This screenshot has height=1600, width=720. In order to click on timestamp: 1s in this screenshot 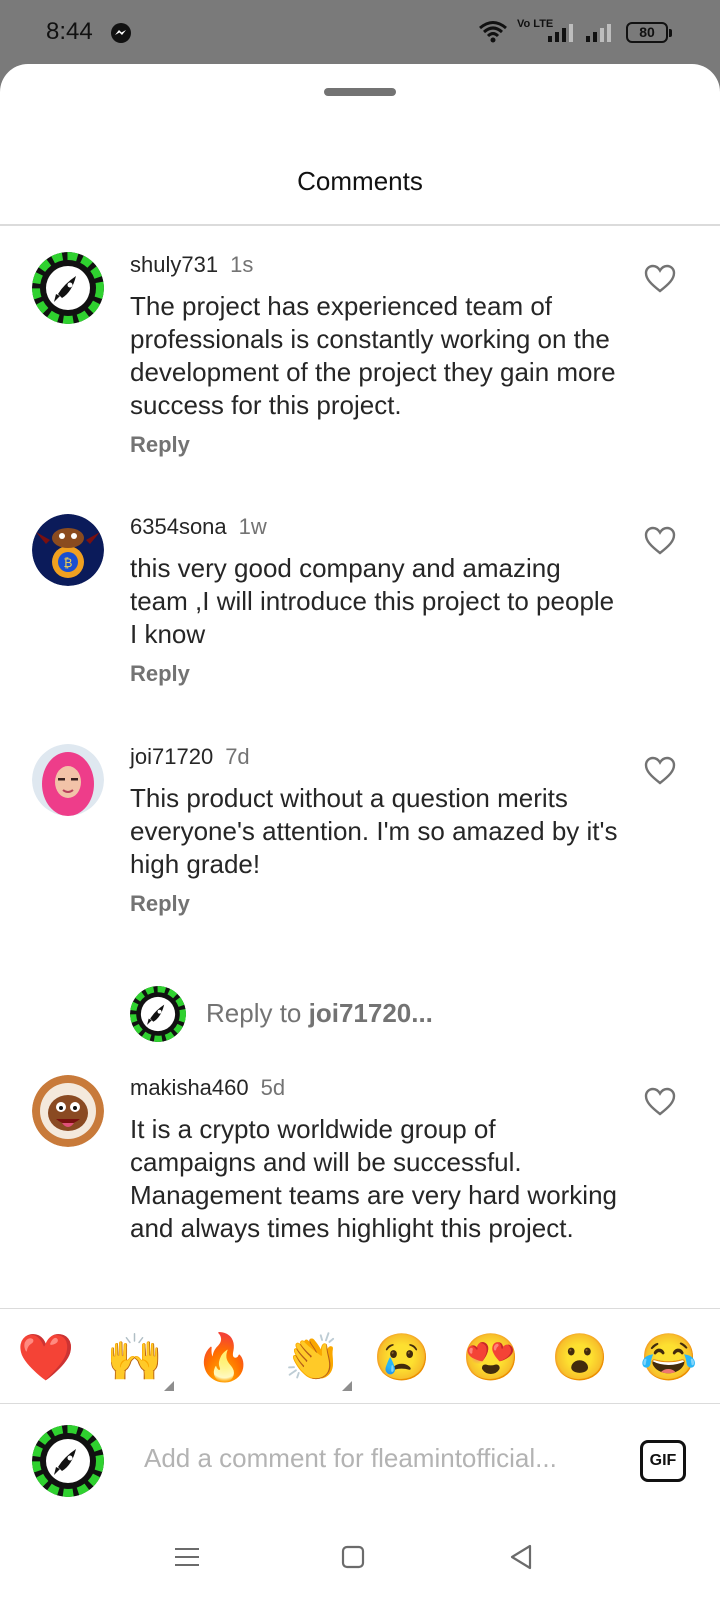, I will do `click(242, 264)`.